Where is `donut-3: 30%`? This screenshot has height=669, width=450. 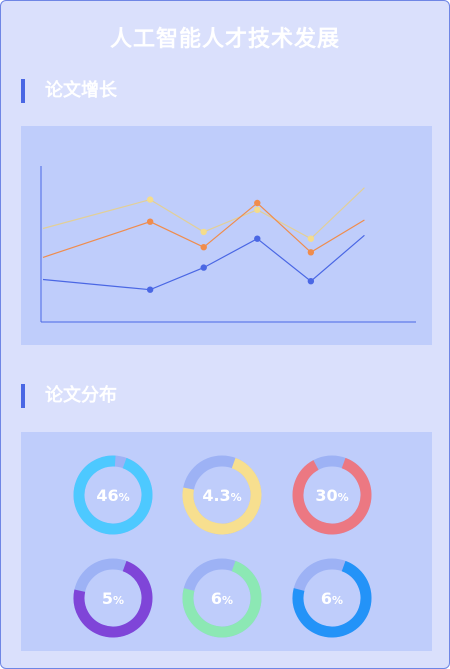
donut-3: 30% is located at coordinates (332, 495).